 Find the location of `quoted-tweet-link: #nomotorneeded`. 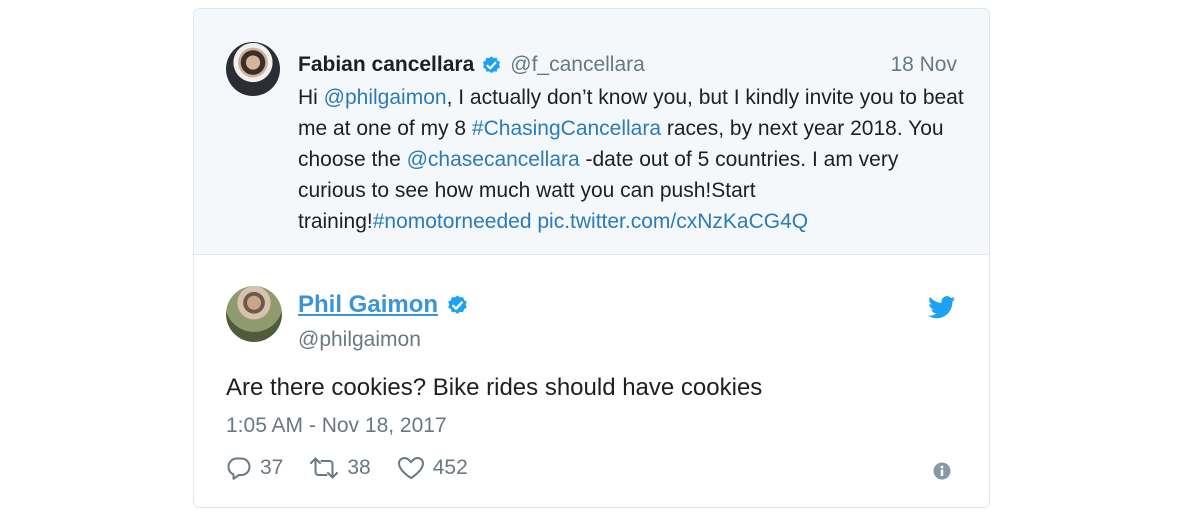

quoted-tweet-link: #nomotorneeded is located at coordinates (452, 221).